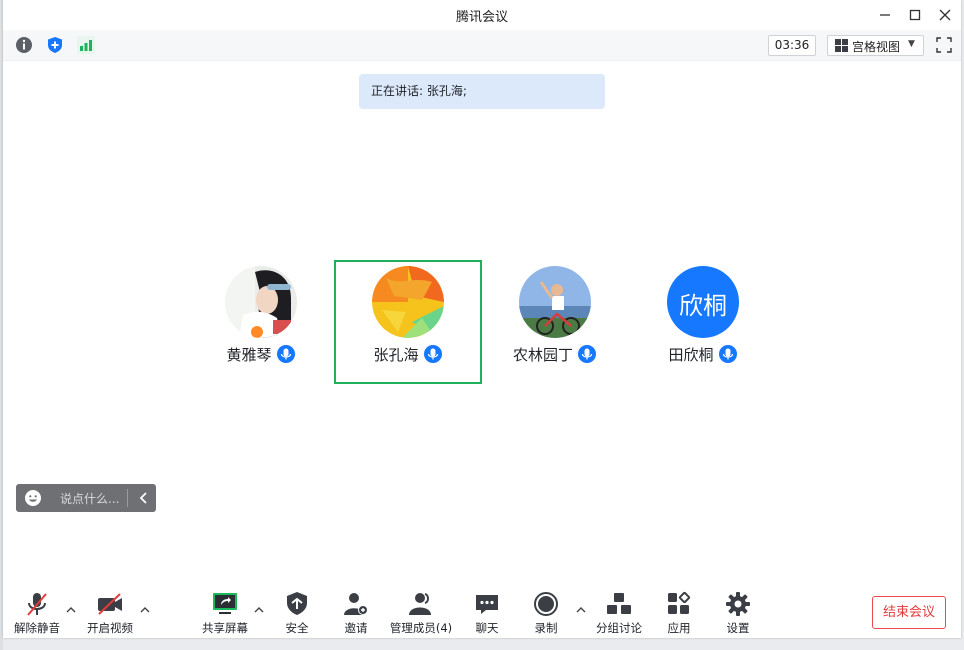 Image resolution: width=964 pixels, height=650 pixels. I want to click on fullscreen-icon, so click(944, 45).